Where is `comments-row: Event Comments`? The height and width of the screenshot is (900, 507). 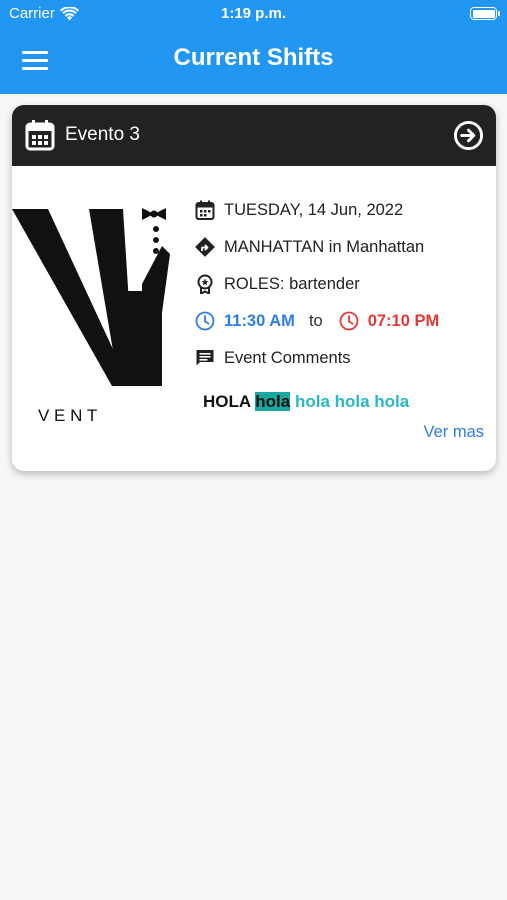 comments-row: Event Comments is located at coordinates (273, 358).